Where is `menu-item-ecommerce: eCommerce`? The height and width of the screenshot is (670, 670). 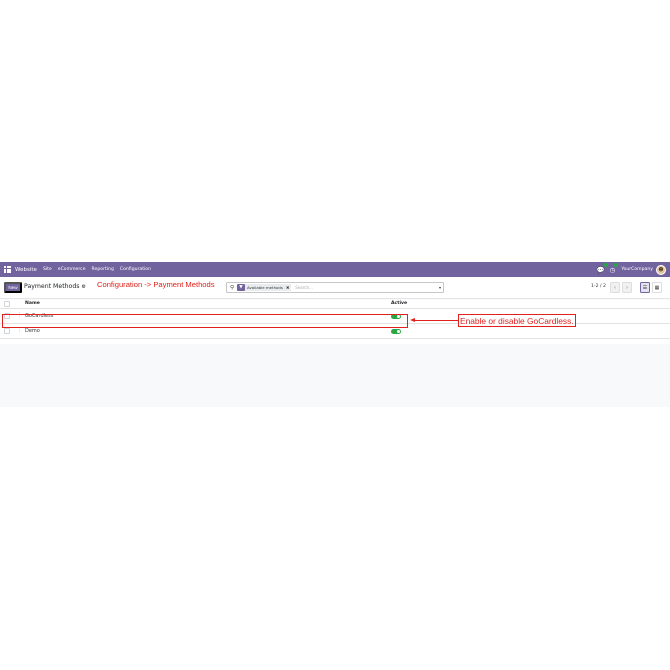
menu-item-ecommerce: eCommerce is located at coordinates (72, 269).